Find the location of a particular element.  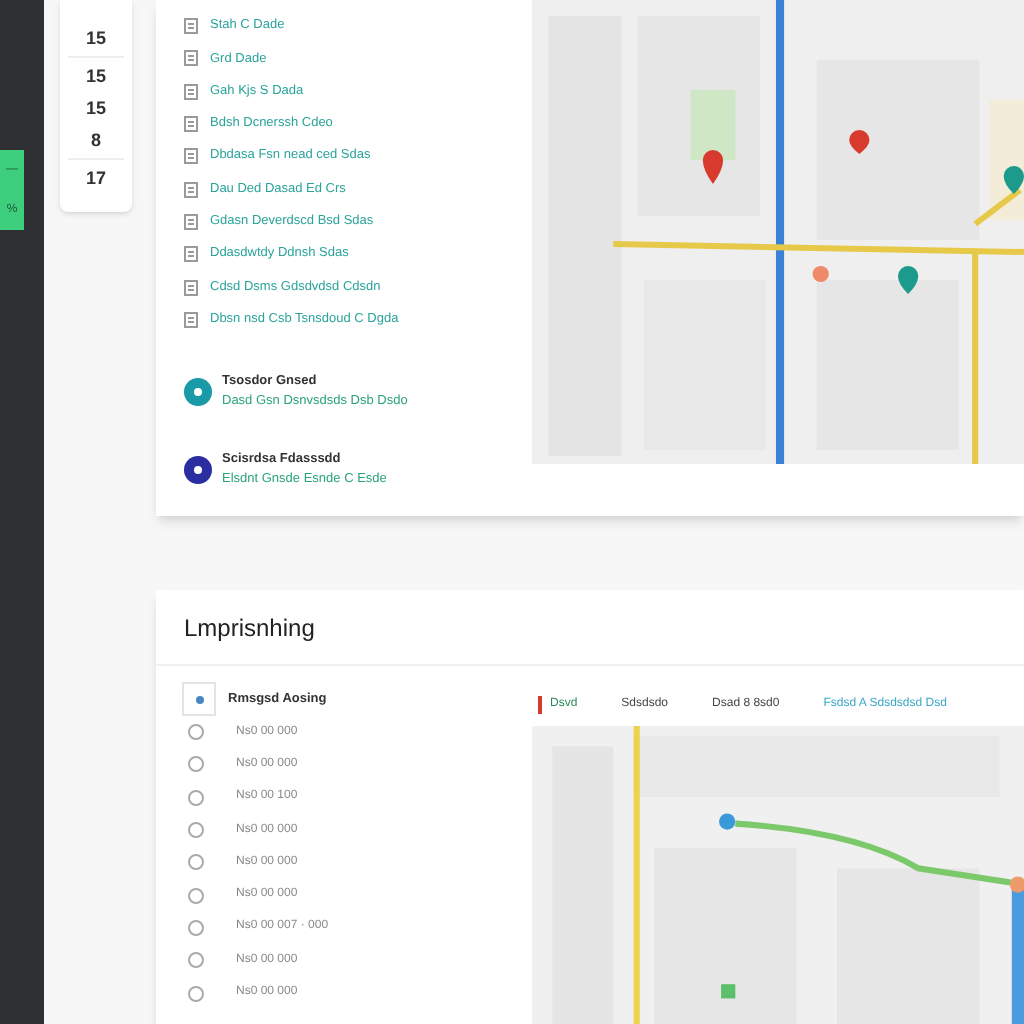

pin-toggle is located at coordinates (199, 699).